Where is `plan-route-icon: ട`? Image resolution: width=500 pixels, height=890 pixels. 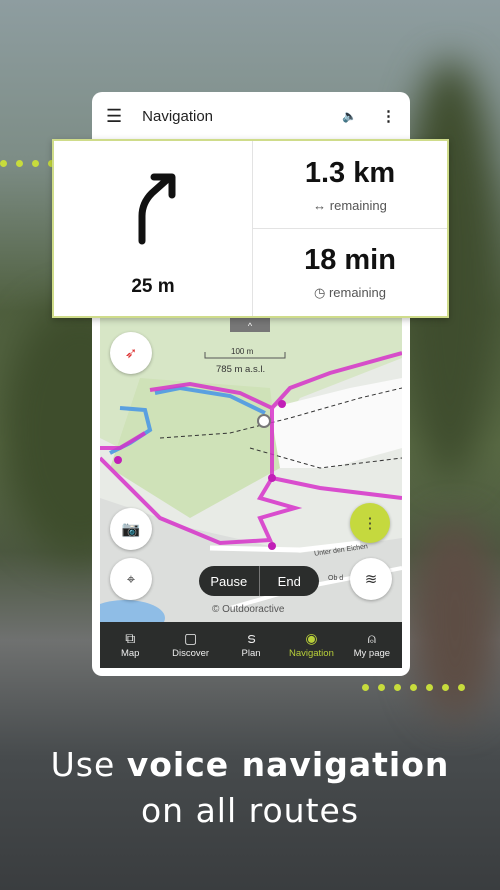
plan-route-icon: ട is located at coordinates (251, 638).